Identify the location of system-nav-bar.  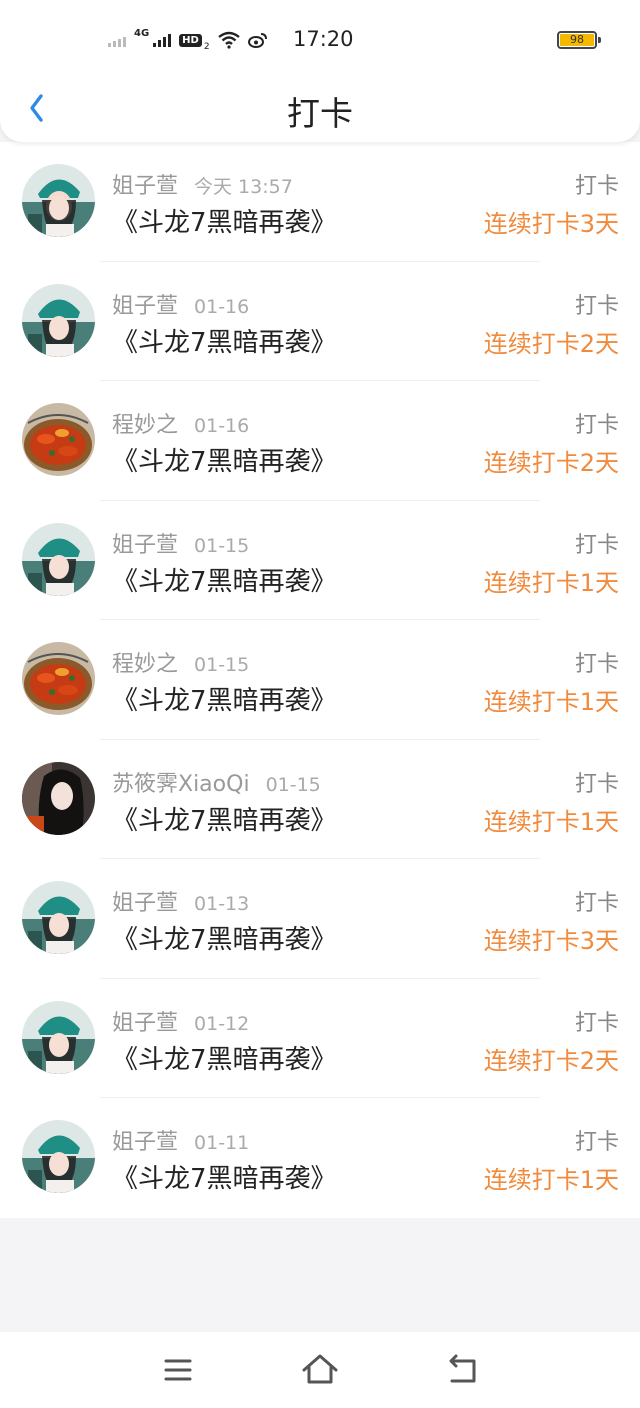
(320, 1370).